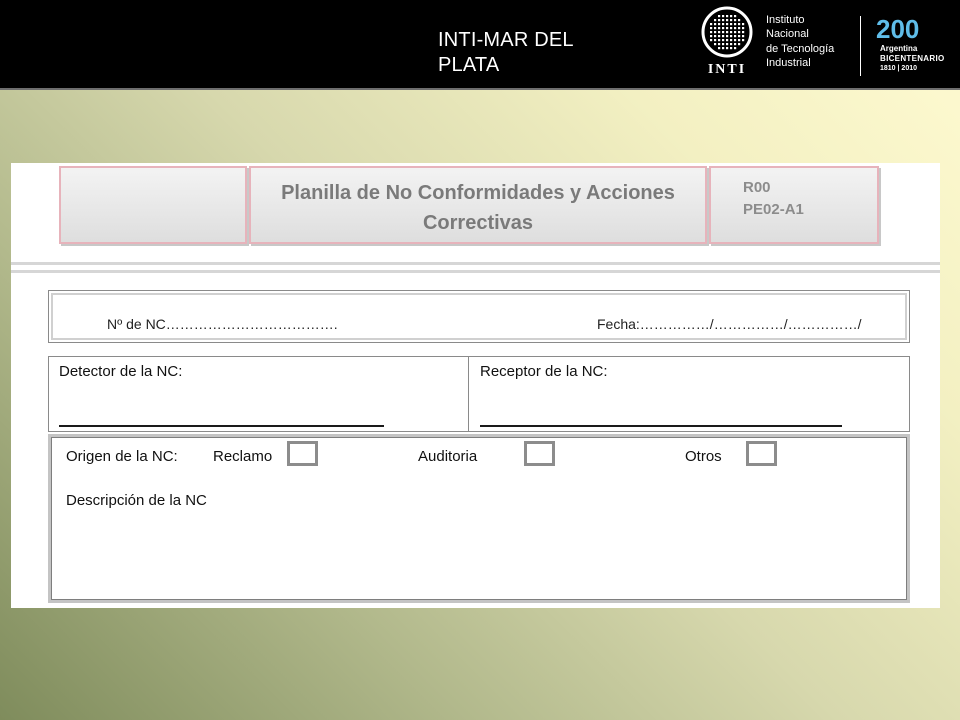  What do you see at coordinates (121, 371) in the screenshot?
I see `detector-label: Detector de la NC:` at bounding box center [121, 371].